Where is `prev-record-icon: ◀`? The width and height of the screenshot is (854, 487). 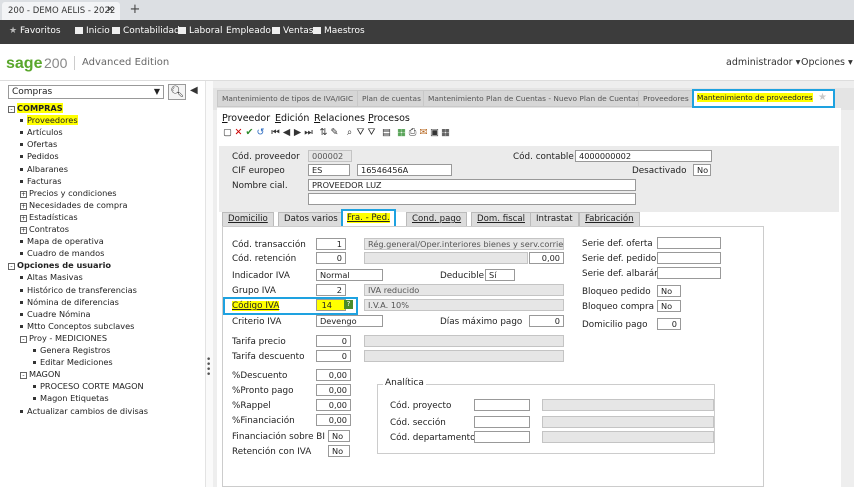 prev-record-icon: ◀ is located at coordinates (286, 132).